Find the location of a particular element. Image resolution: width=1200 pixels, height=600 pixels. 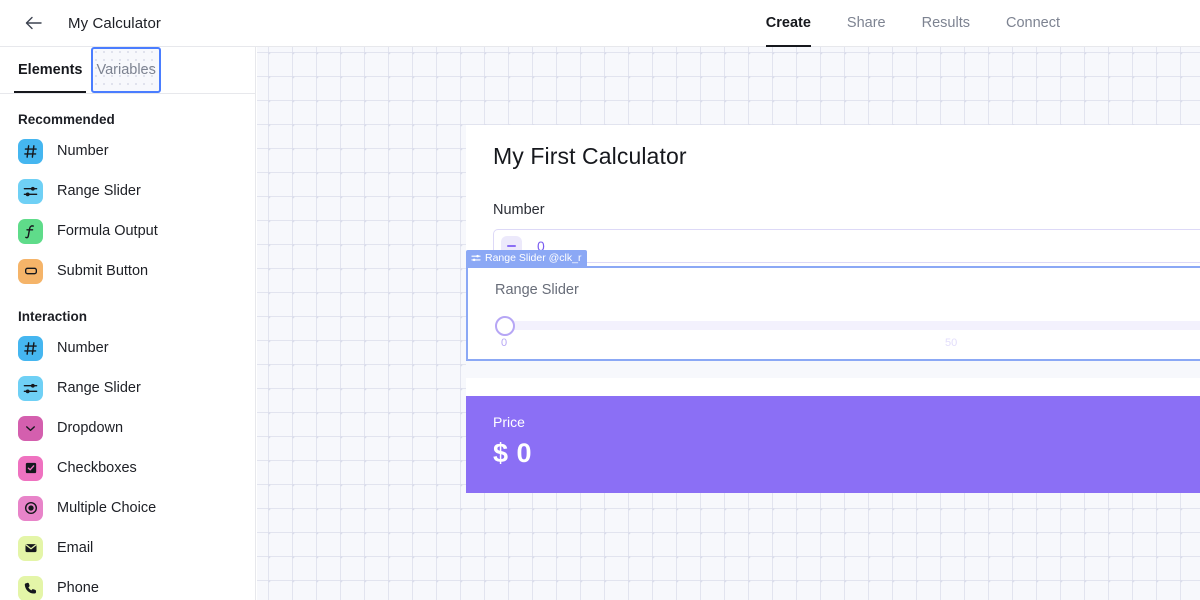

number-input: 0 is located at coordinates (846, 246).